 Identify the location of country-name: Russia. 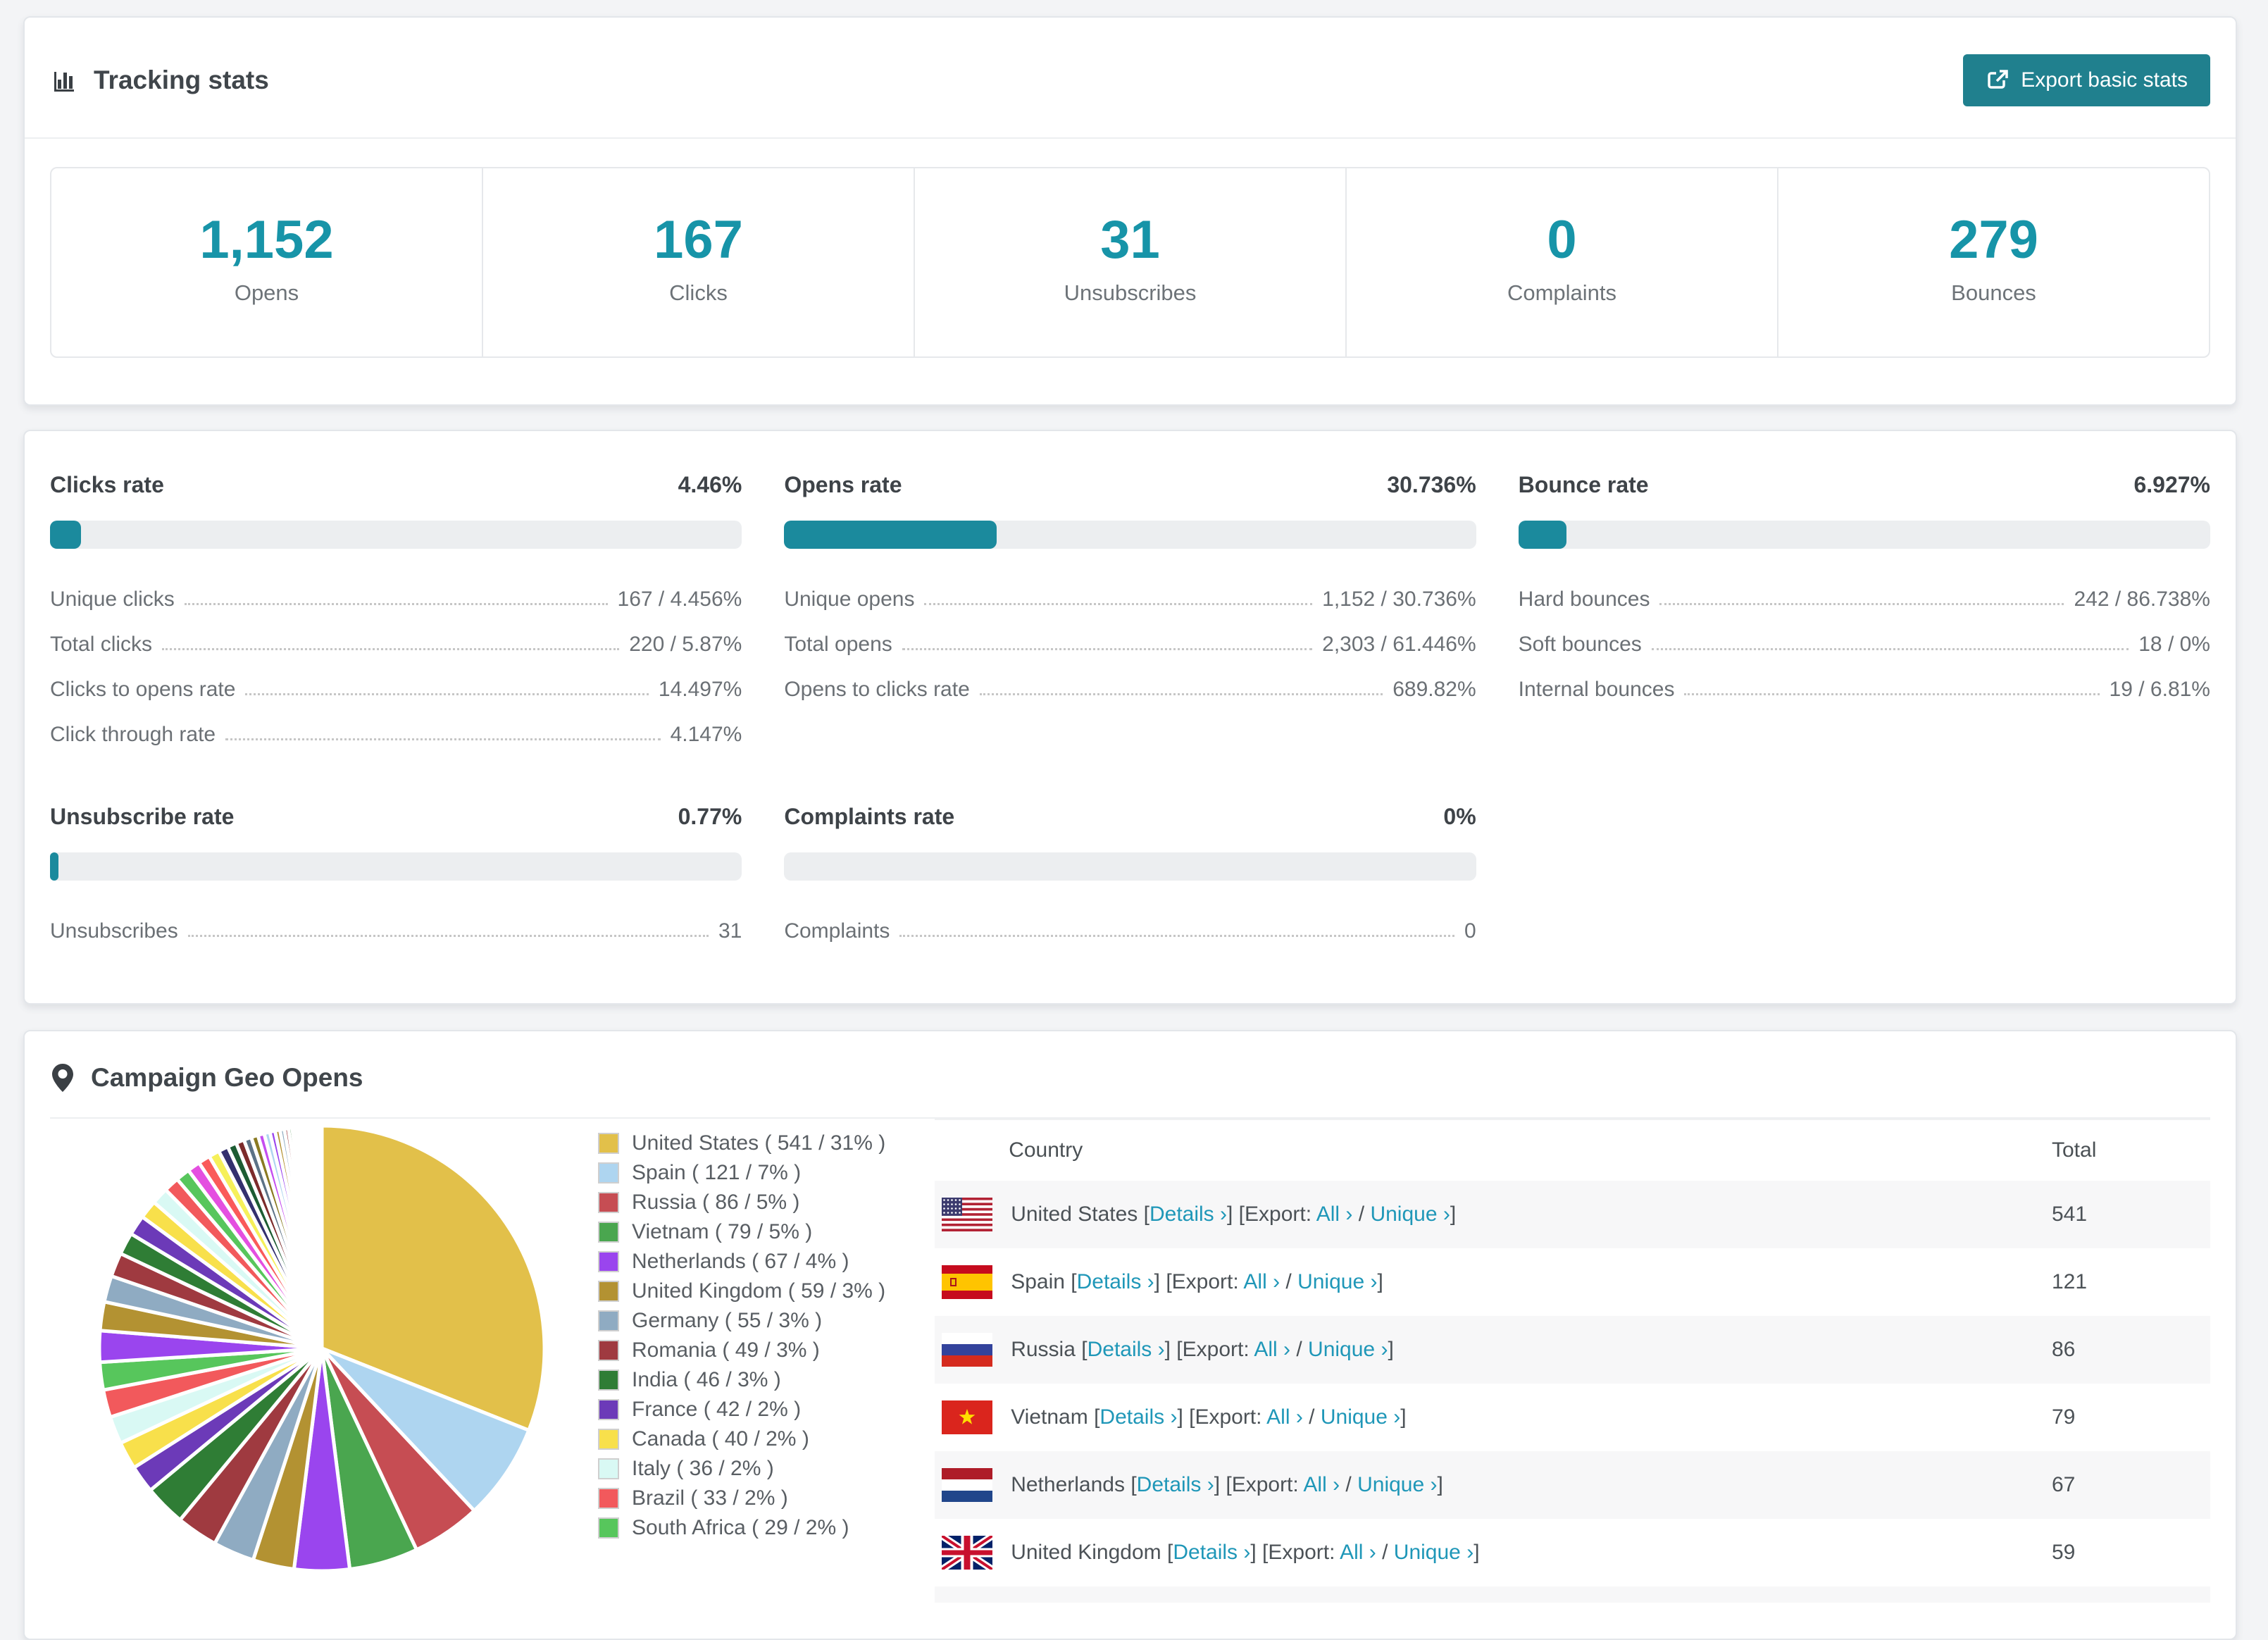
(1046, 1349).